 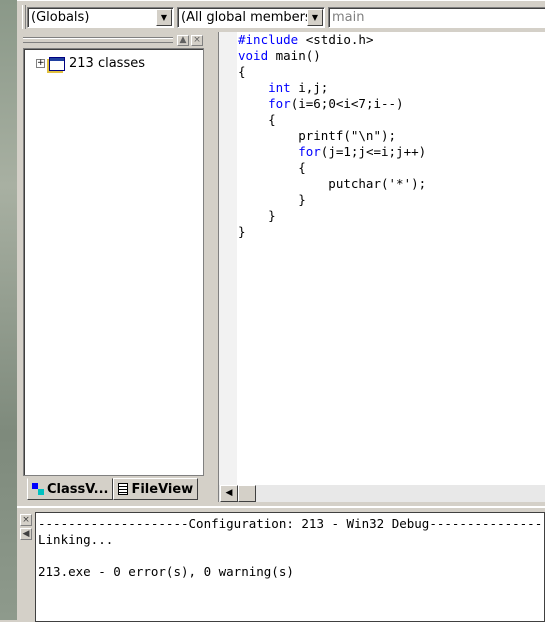 I want to click on tree-item-classes: + 213 classes, so click(x=90, y=63).